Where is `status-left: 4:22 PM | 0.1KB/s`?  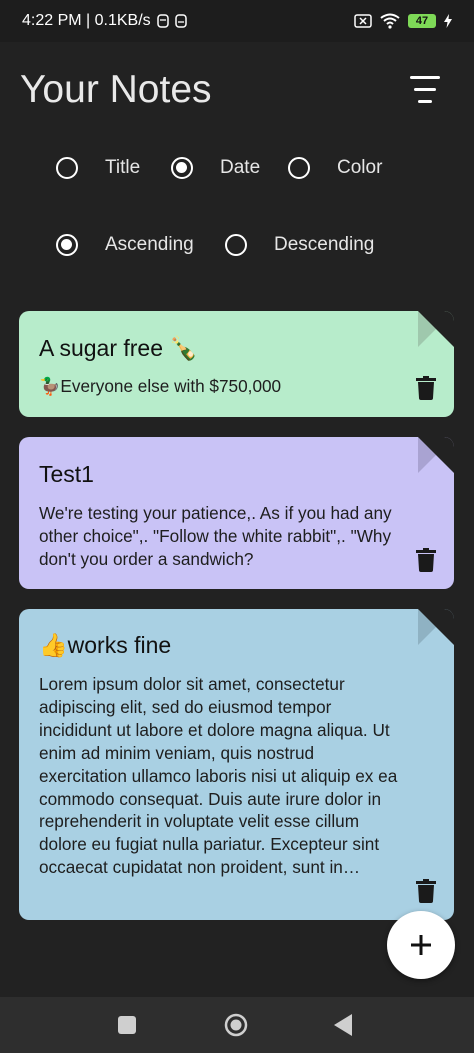
status-left: 4:22 PM | 0.1KB/s is located at coordinates (104, 21).